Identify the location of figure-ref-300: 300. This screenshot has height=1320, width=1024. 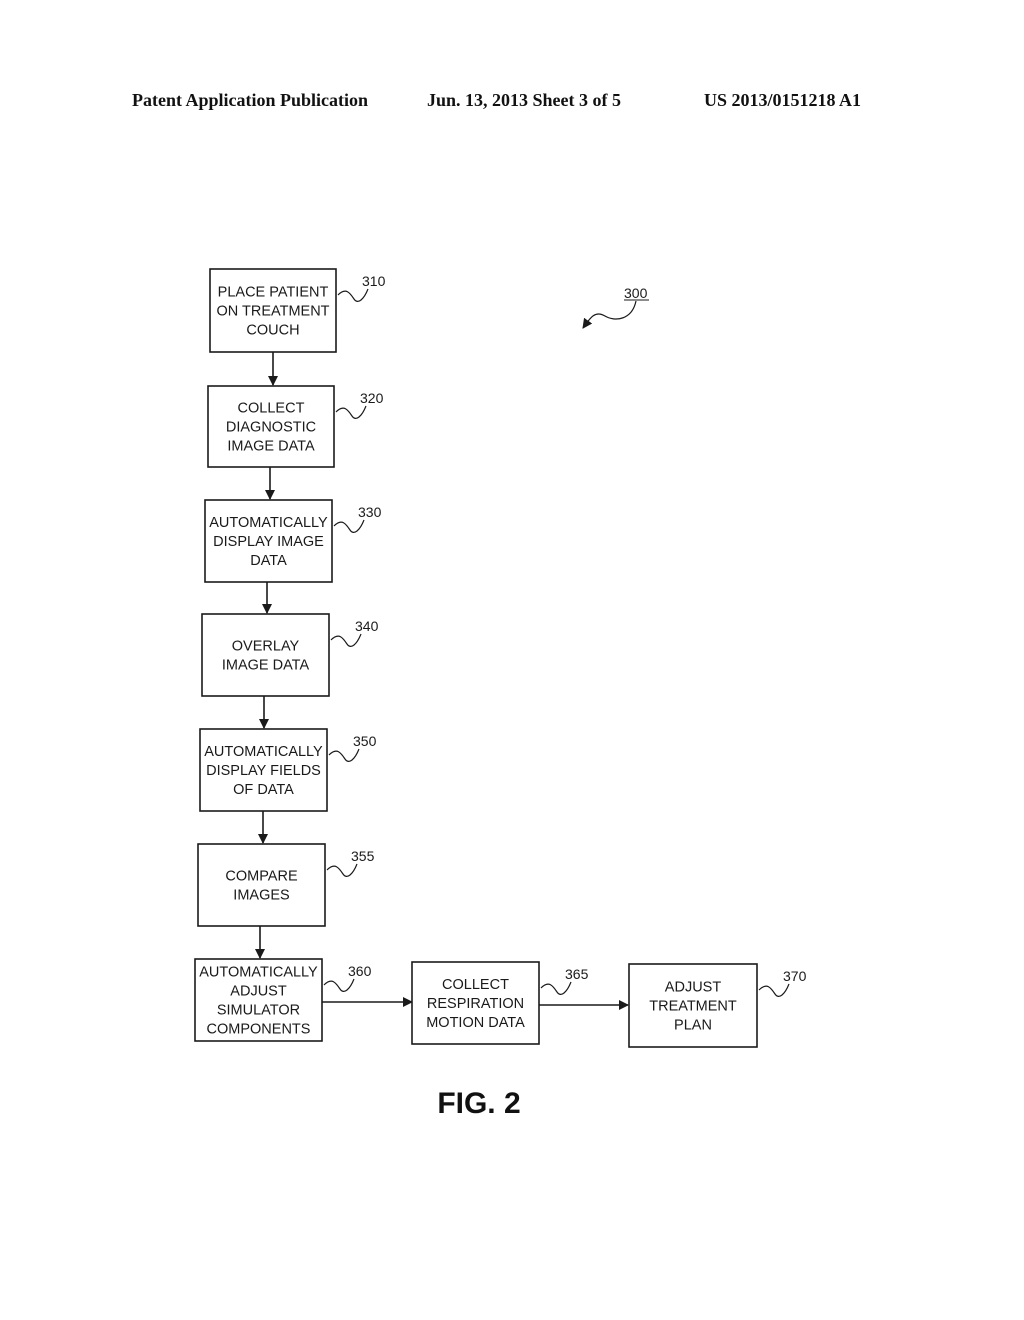
(615, 307).